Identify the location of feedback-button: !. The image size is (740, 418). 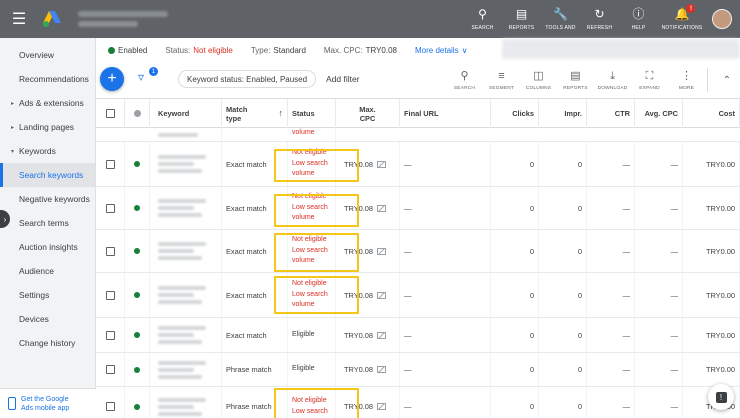
(721, 397).